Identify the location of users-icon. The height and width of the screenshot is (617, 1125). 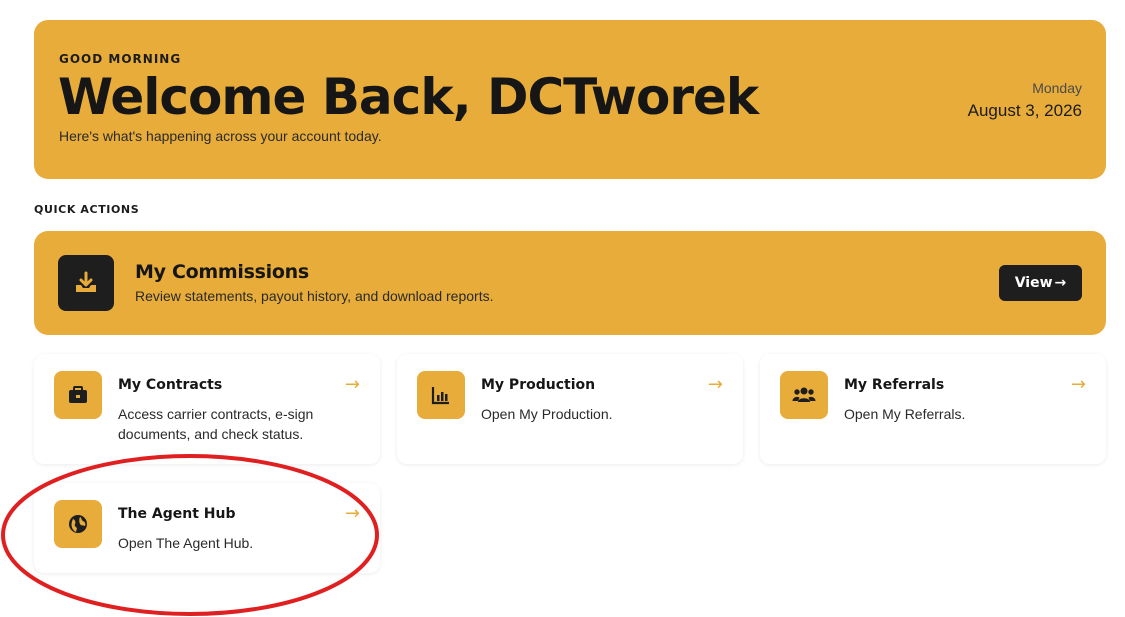
(804, 395).